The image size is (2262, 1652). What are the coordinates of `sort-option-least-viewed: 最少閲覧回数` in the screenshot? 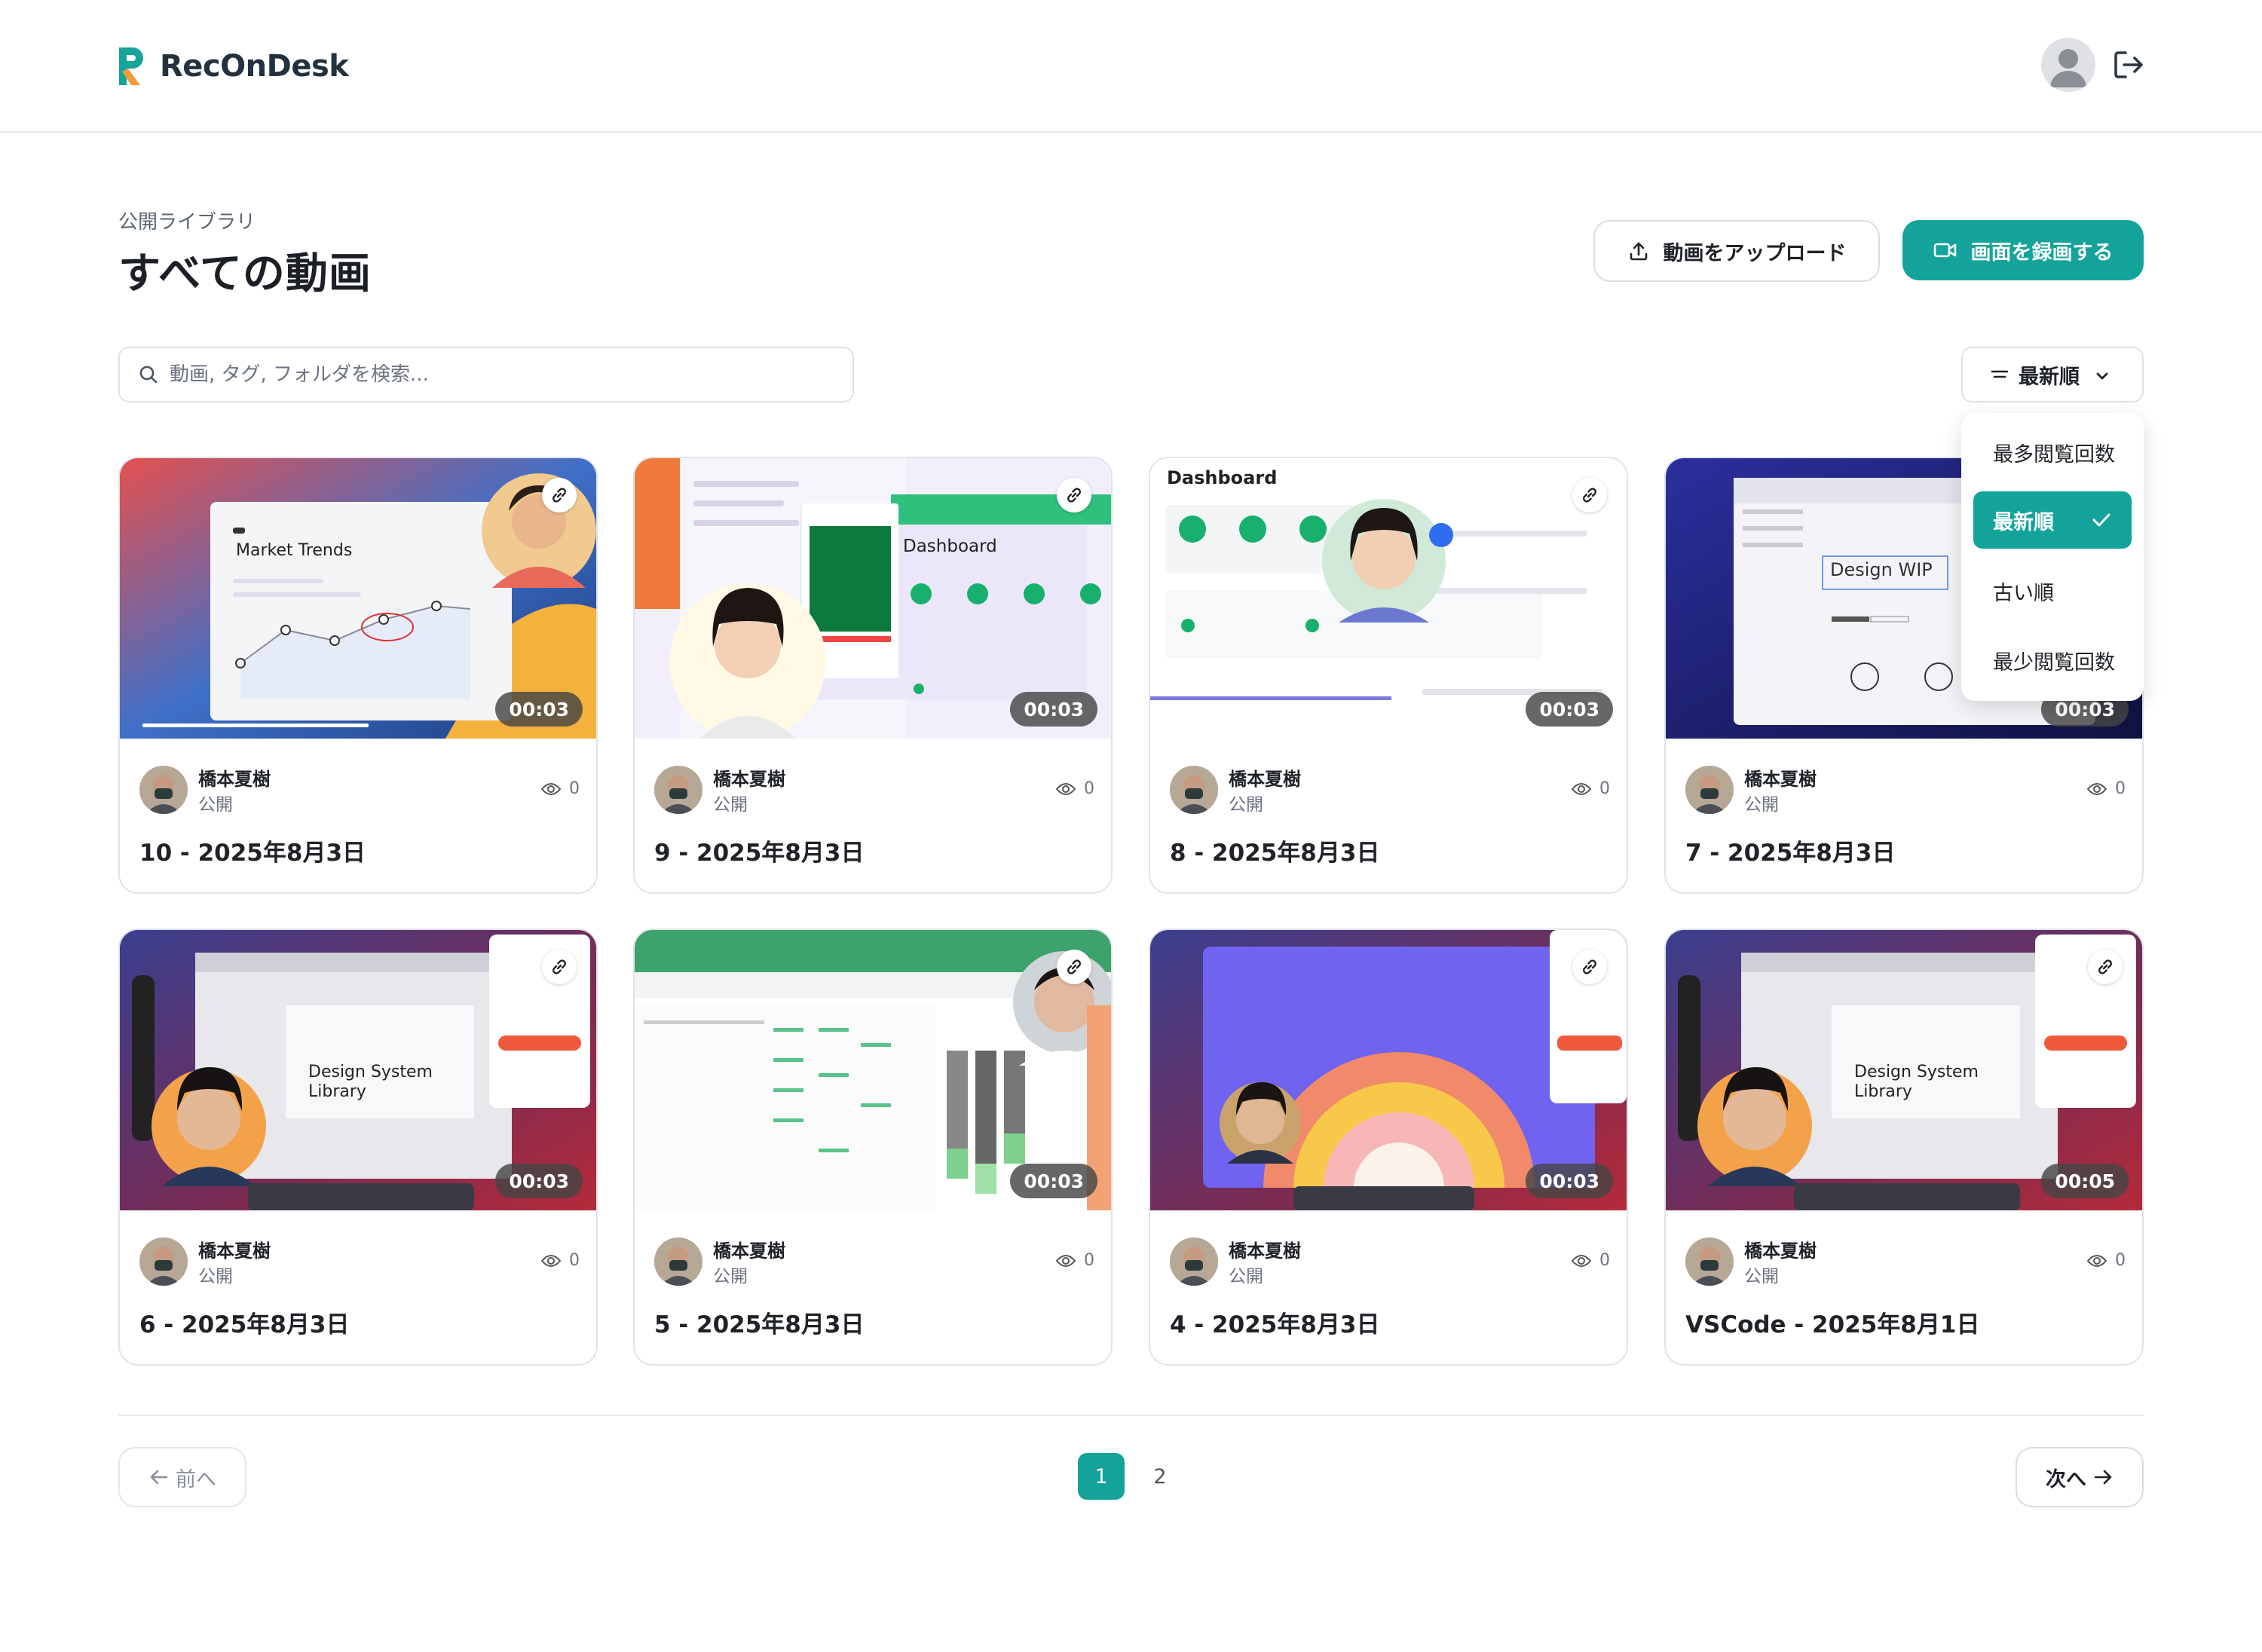 It's located at (2052, 661).